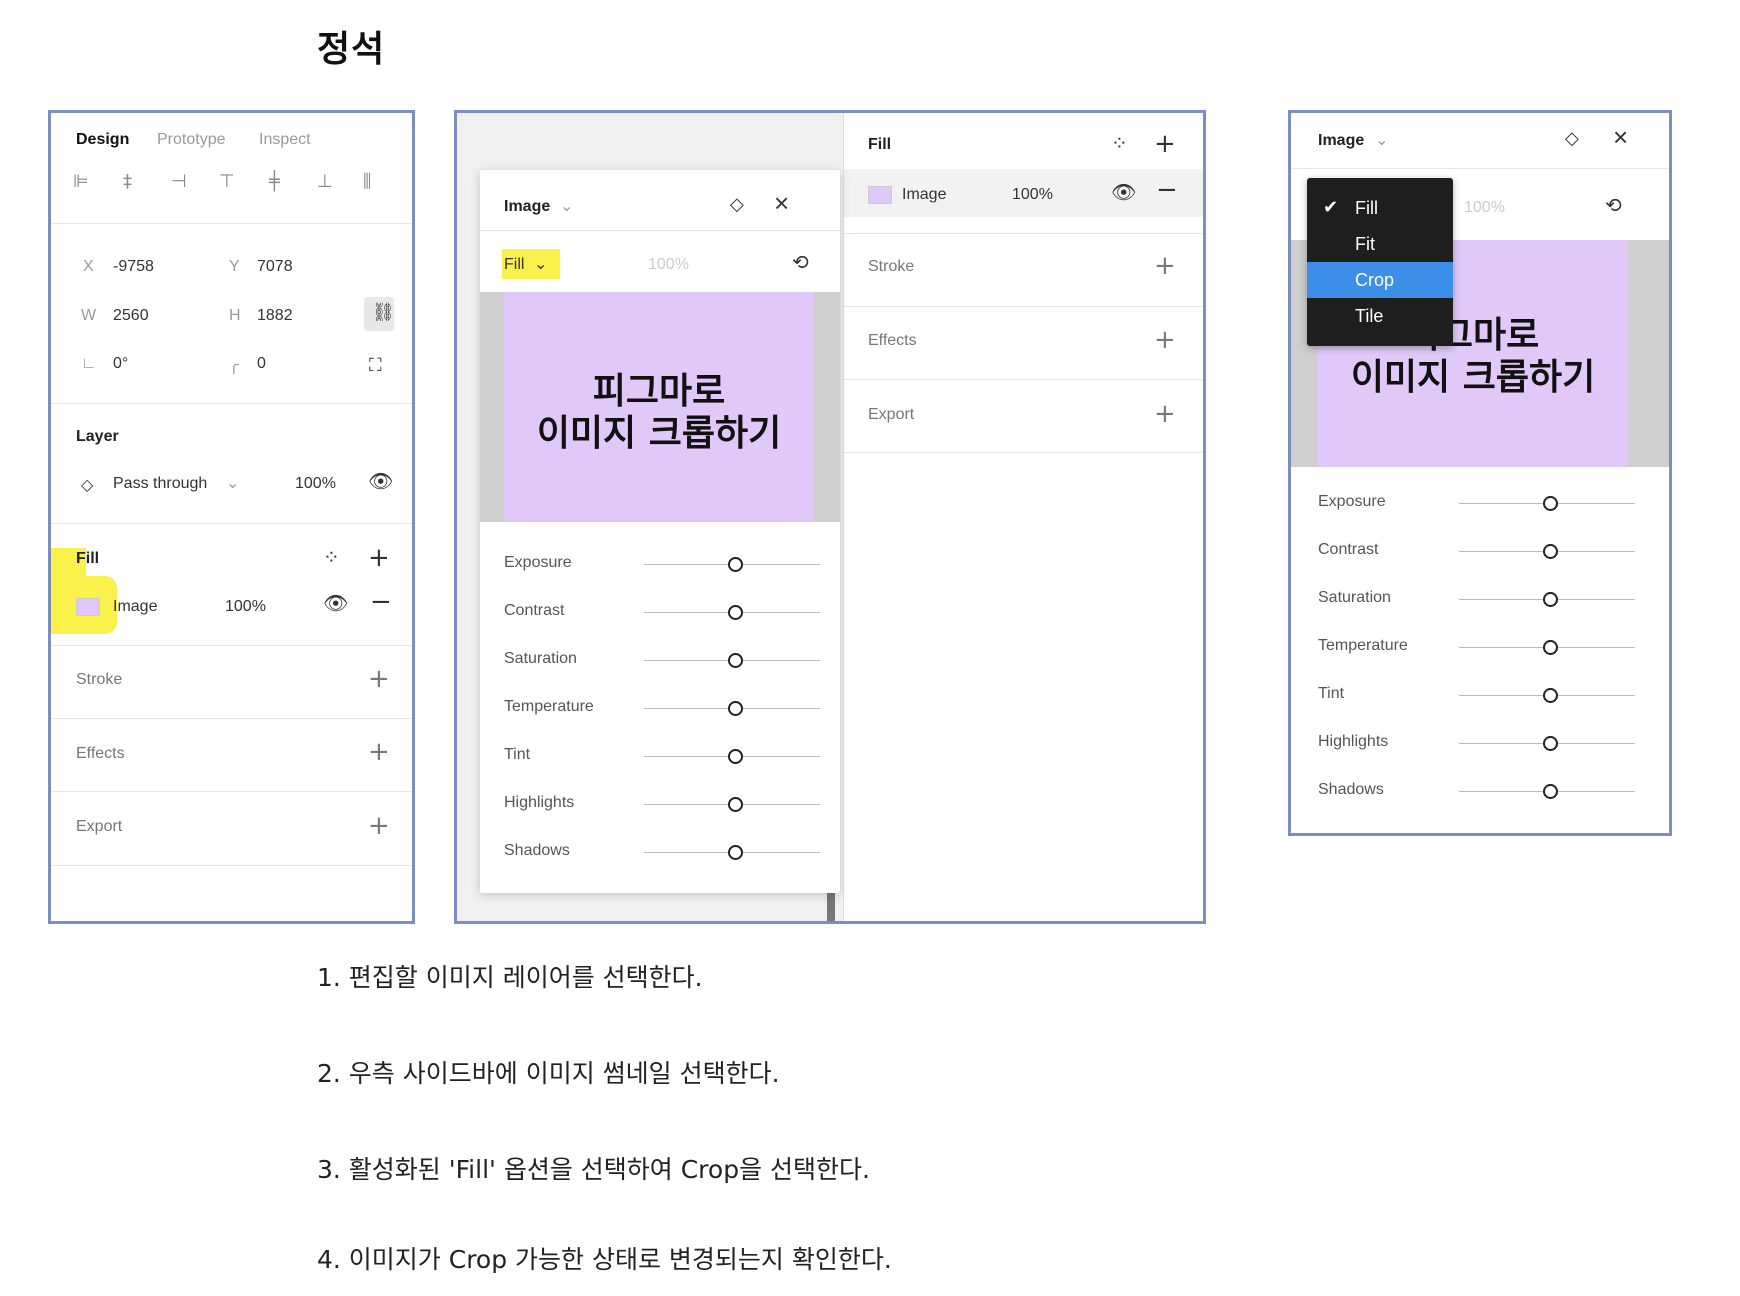 The width and height of the screenshot is (1740, 1296). Describe the element at coordinates (97, 436) in the screenshot. I see `layer-section-title: Layer` at that location.